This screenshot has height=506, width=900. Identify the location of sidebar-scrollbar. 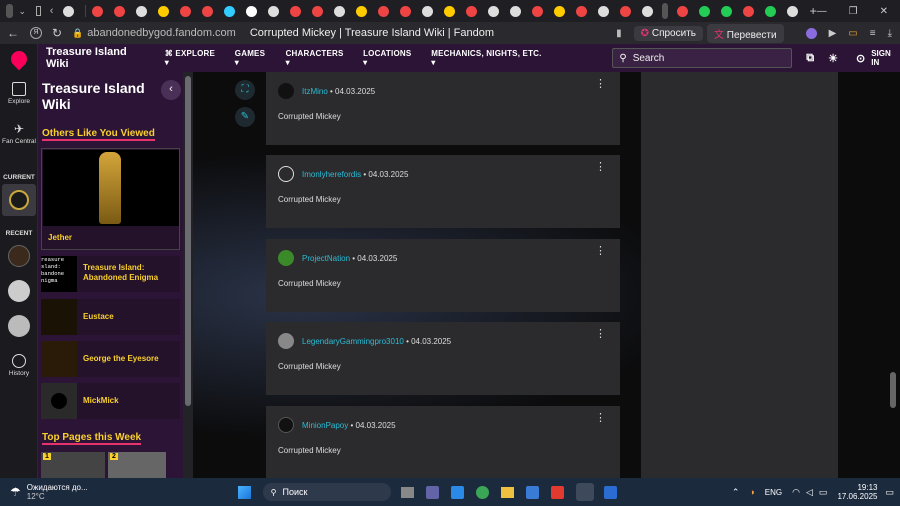
(188, 275).